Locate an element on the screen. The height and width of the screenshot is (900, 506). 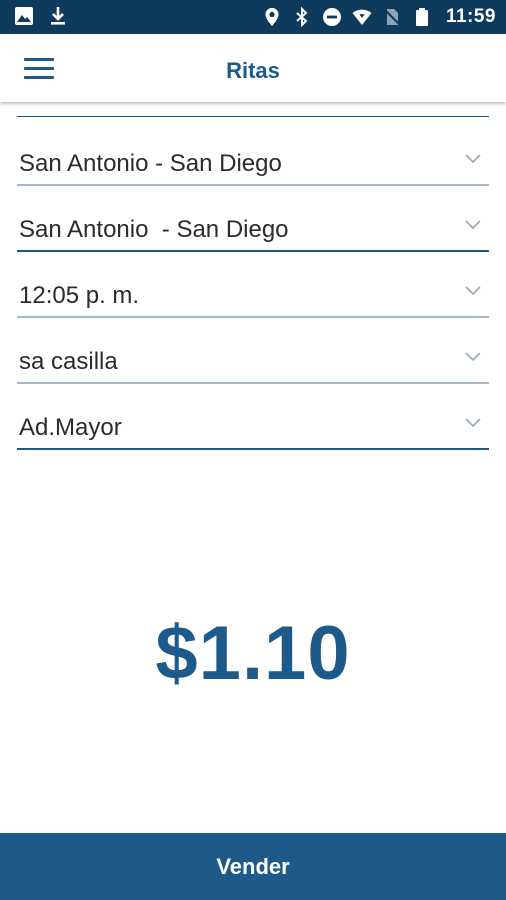
divider is located at coordinates (253, 116).